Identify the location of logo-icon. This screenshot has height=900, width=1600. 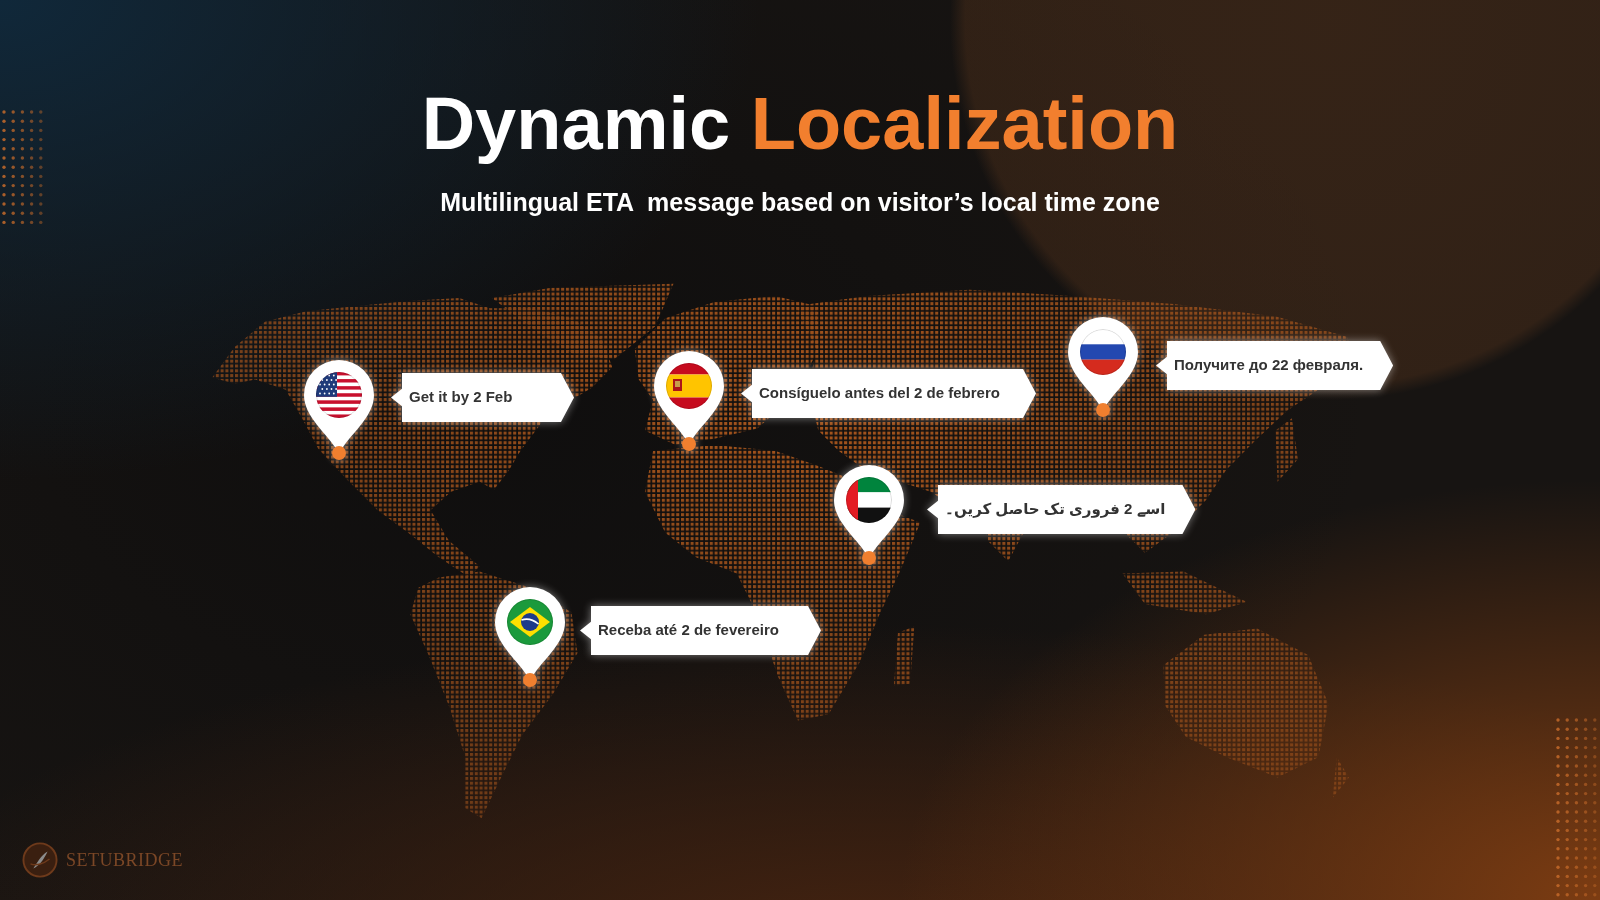
(40, 860).